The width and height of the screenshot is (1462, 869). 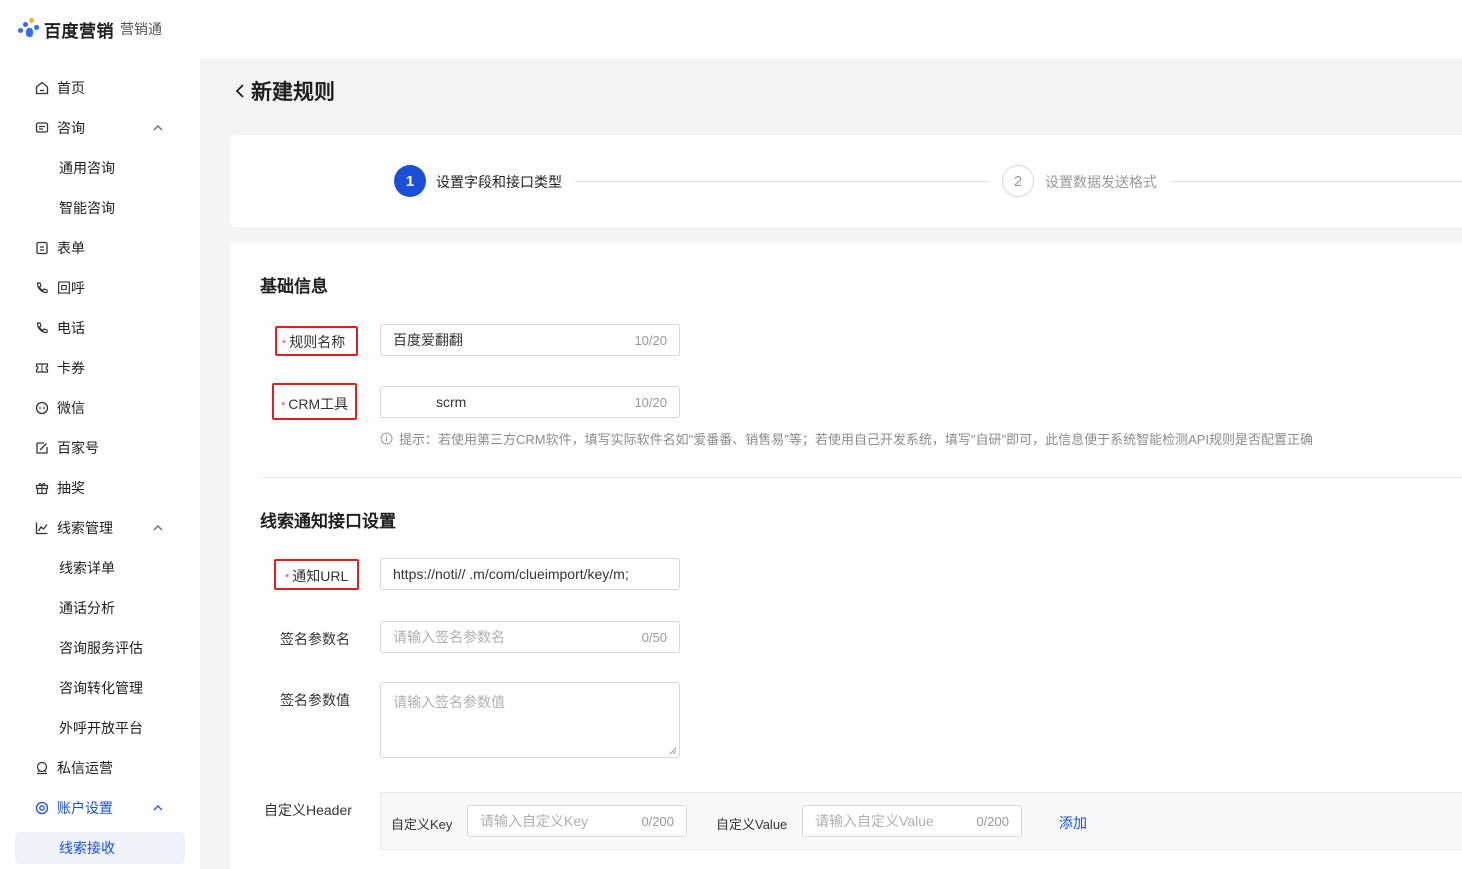 I want to click on custom-header-label: 自定义Header, so click(x=308, y=810).